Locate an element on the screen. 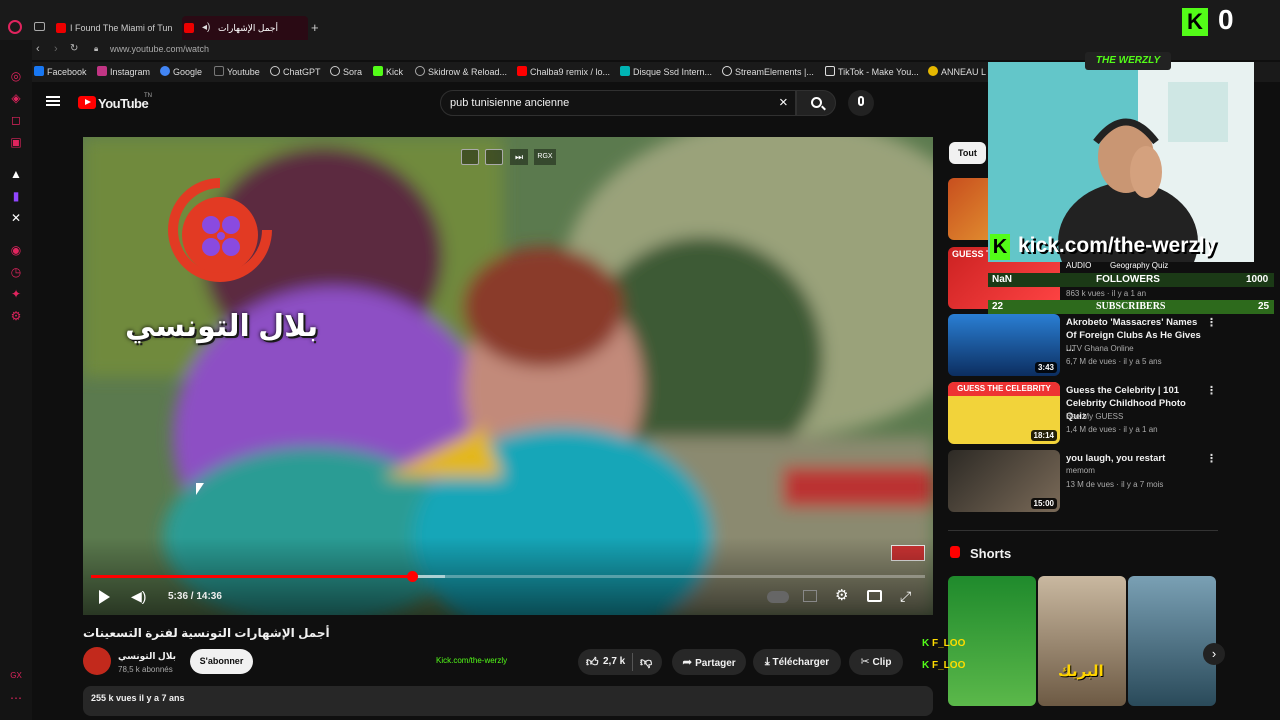 The image size is (1280, 720). instagram-icon: ◻ is located at coordinates (16, 120).